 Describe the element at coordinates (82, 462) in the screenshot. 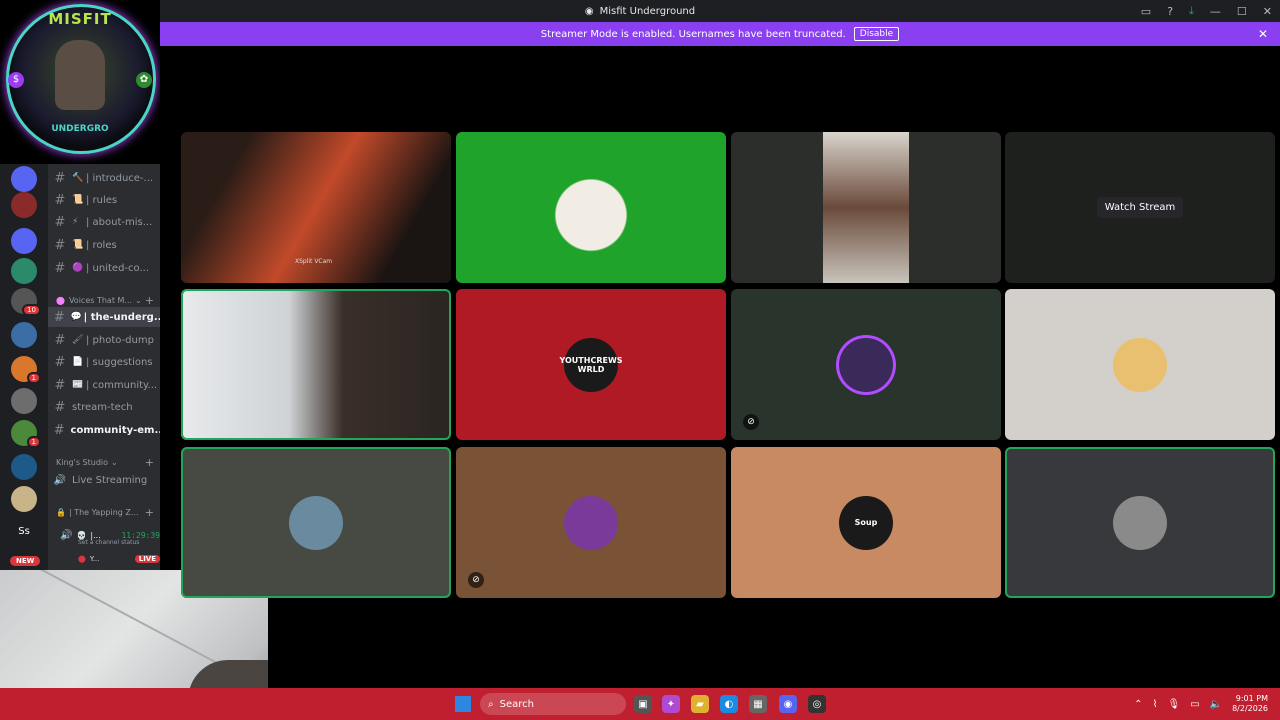

I see `category-label: King's Studio` at that location.